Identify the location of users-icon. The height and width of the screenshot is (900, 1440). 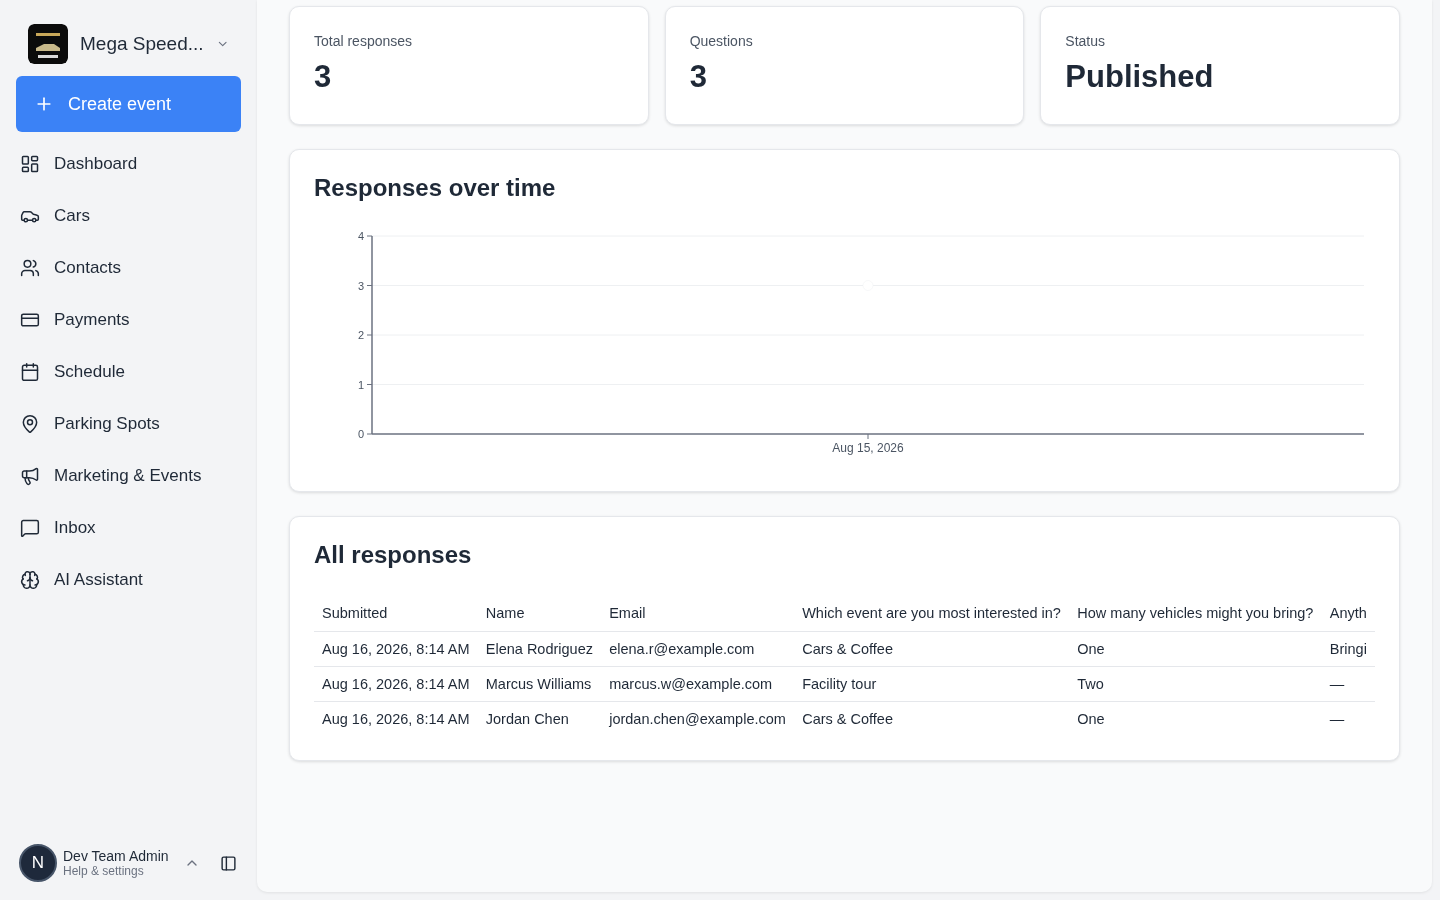
(30, 268).